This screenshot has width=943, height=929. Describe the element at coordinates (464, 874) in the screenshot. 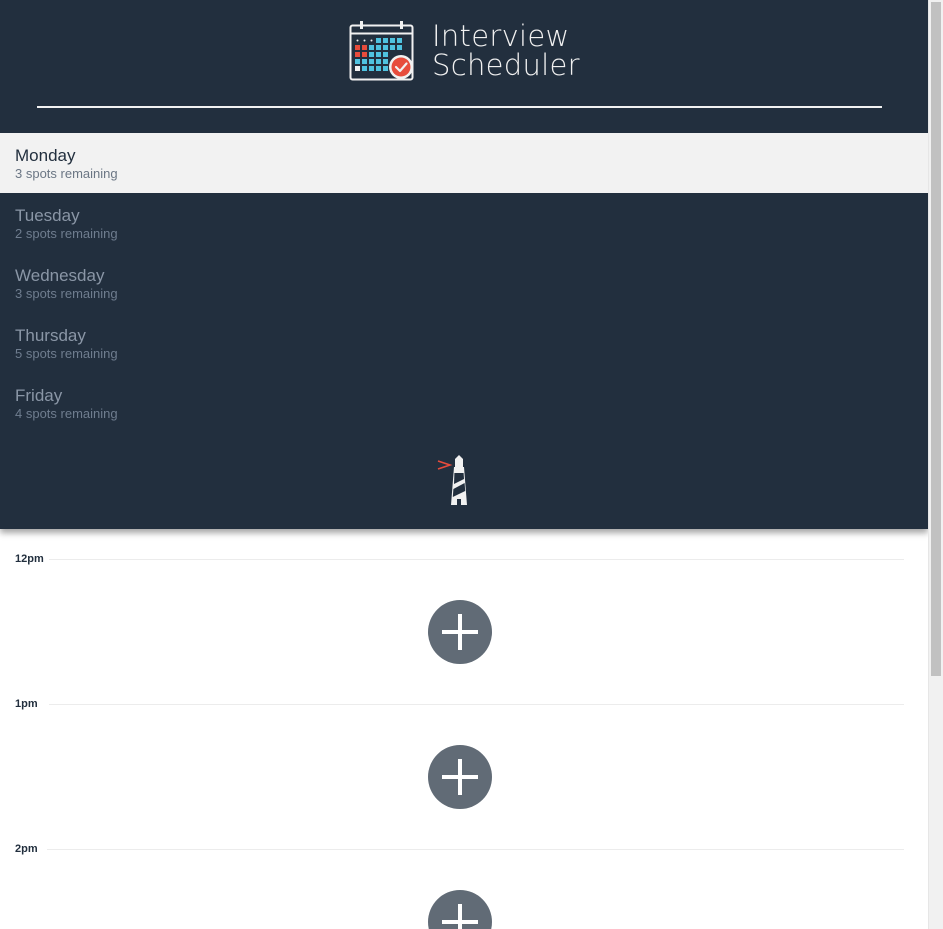

I see `appointment-slot-2pm: 2pm` at that location.